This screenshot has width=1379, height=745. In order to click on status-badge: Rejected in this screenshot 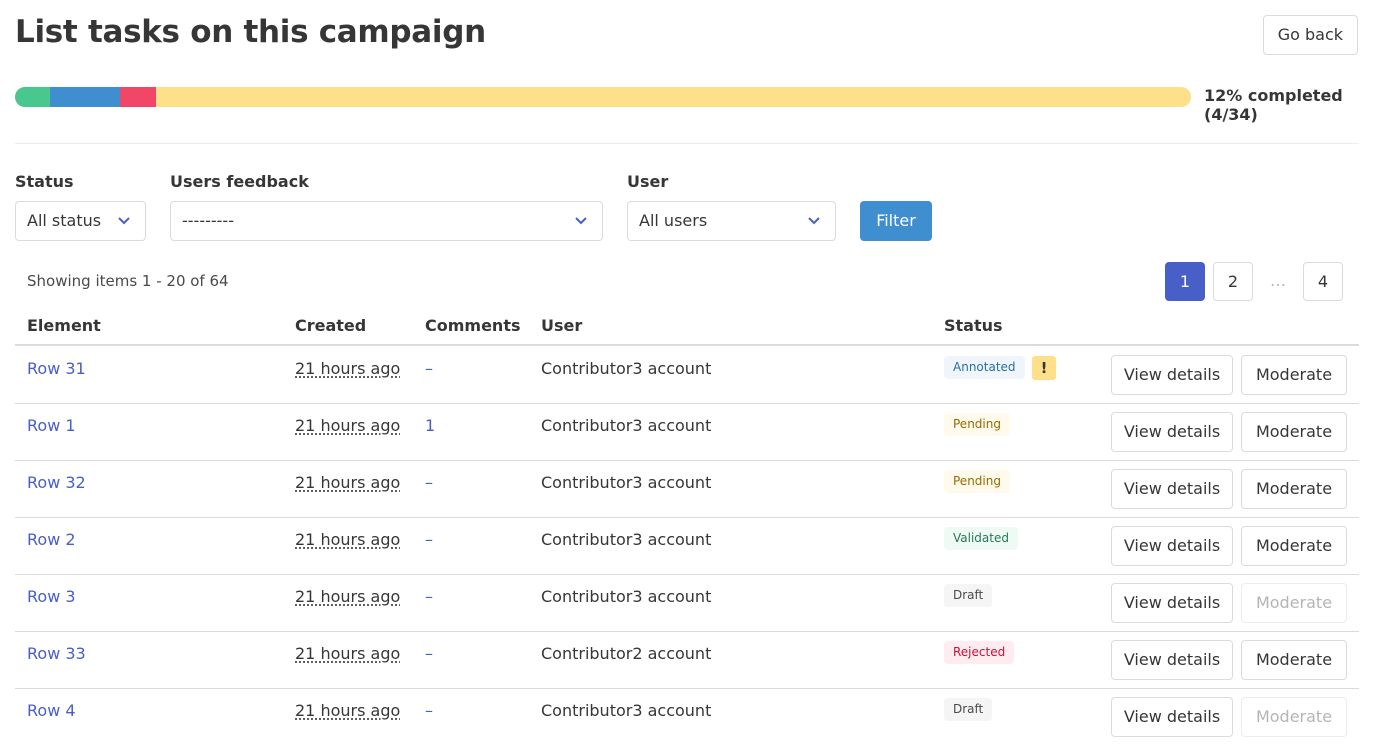, I will do `click(979, 652)`.